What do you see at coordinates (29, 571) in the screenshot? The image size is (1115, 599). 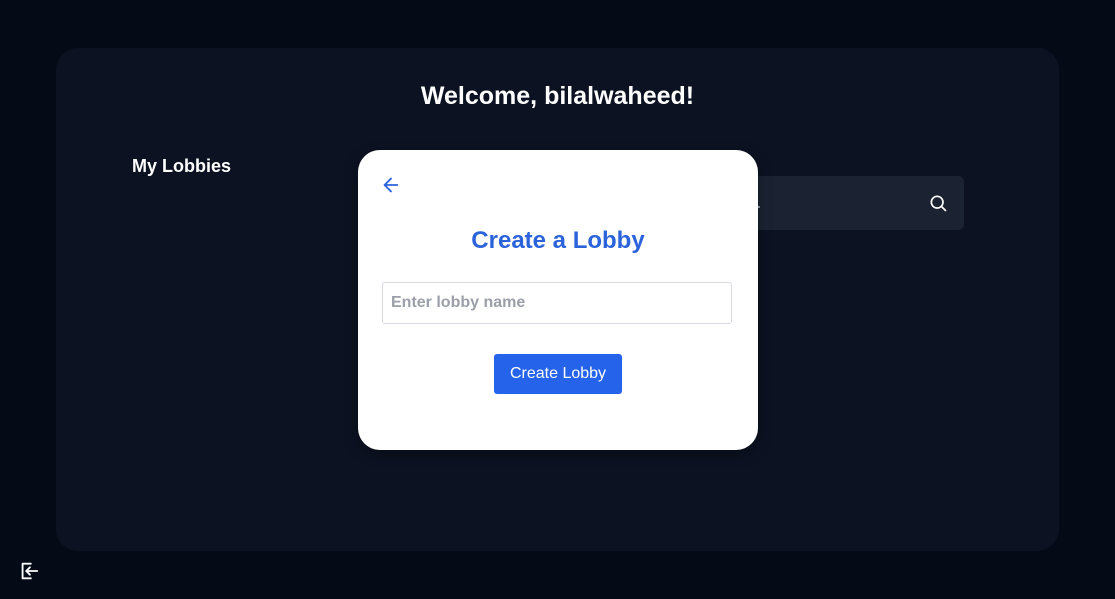 I see `logout-icon` at bounding box center [29, 571].